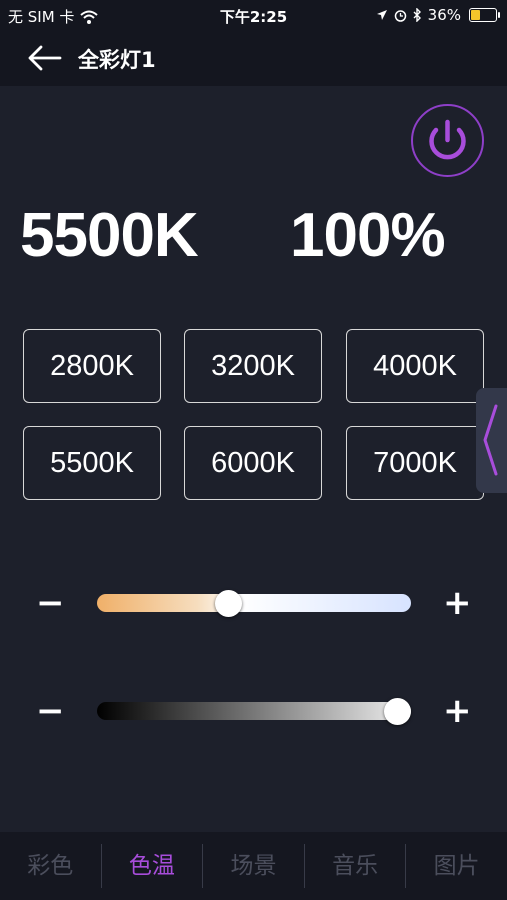 This screenshot has height=900, width=507. Describe the element at coordinates (253, 15) in the screenshot. I see `status-bar: 无 SIM 卡 下午2:25 36%` at that location.